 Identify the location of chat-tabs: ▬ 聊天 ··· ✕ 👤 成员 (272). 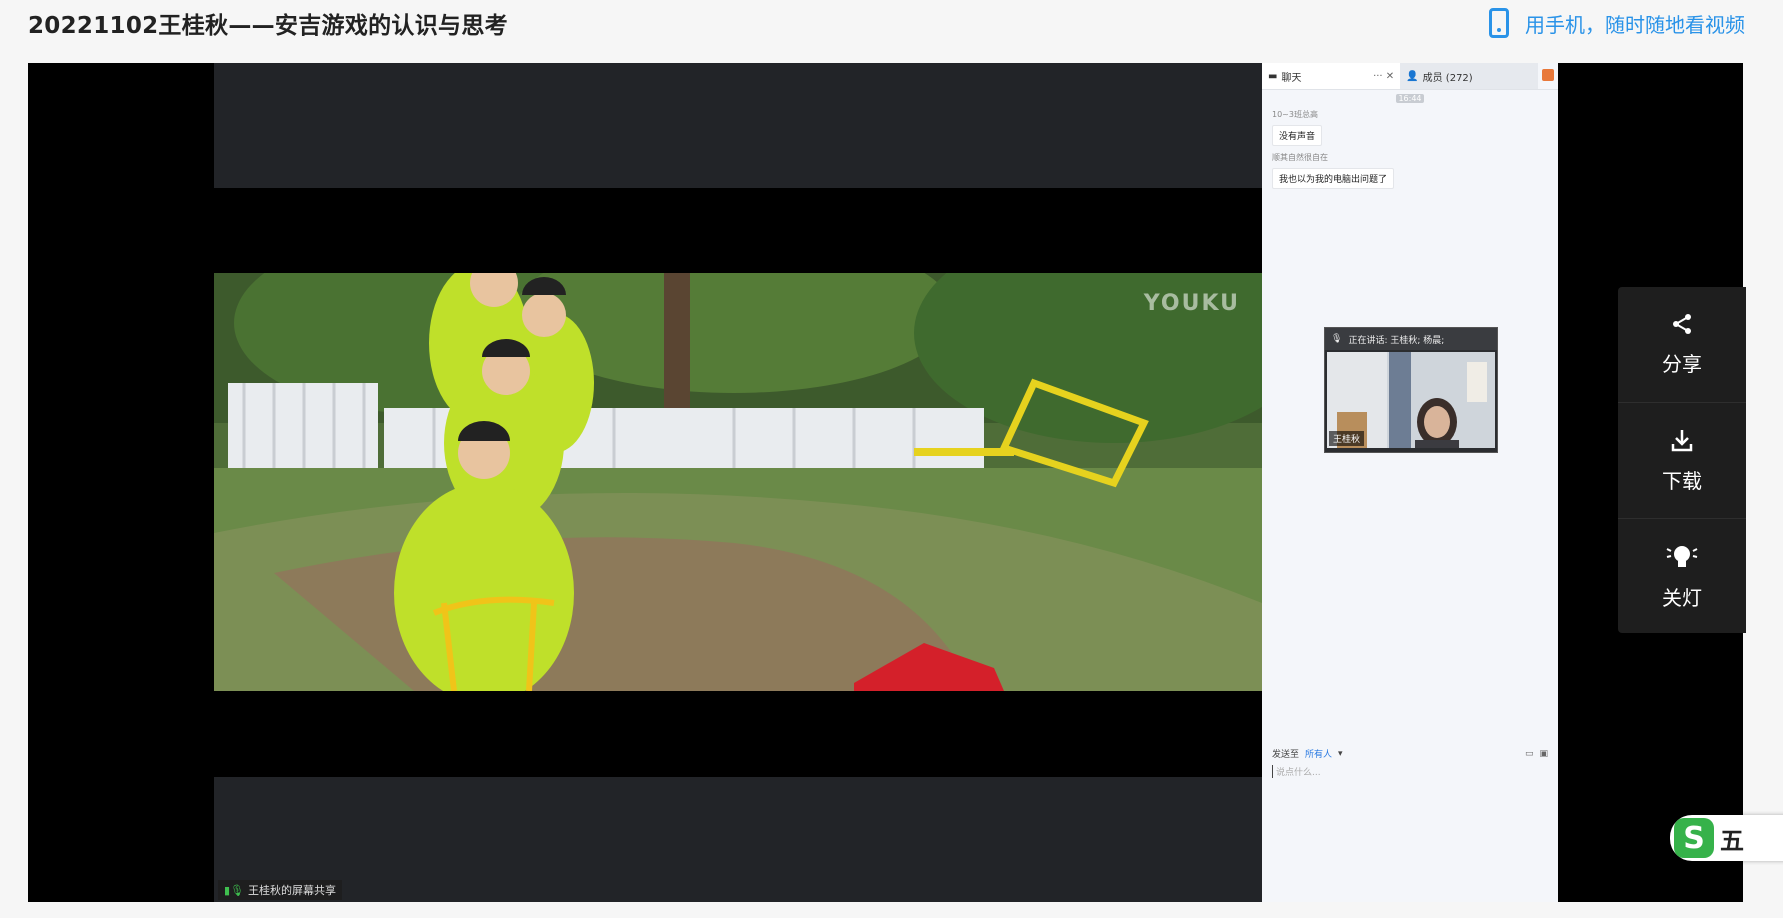
(1410, 76).